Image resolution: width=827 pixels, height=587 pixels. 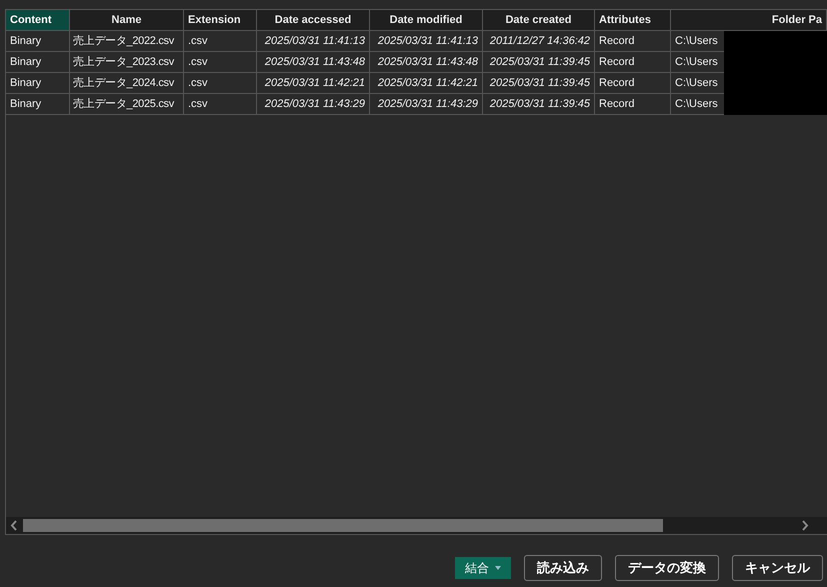 I want to click on column-header: Extension, so click(x=220, y=20).